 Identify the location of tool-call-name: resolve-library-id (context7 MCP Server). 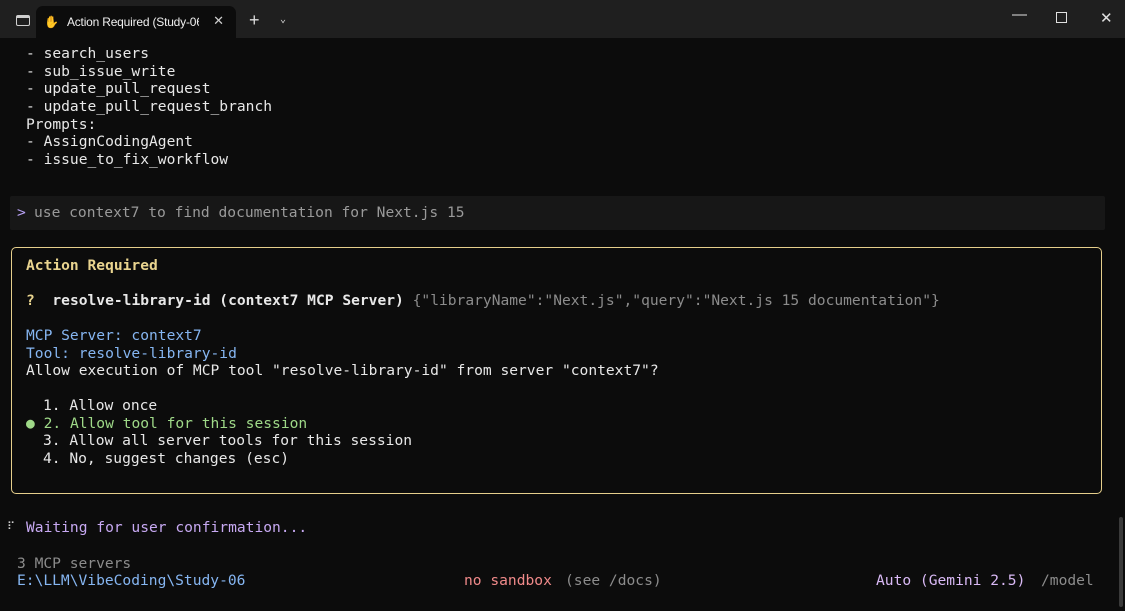
(228, 300).